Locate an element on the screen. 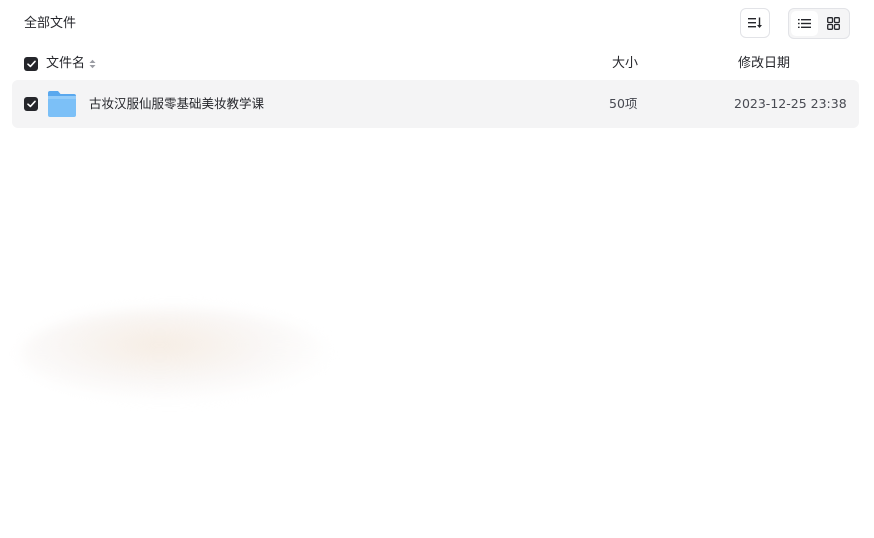 This screenshot has height=538, width=874. file-size: 50项 is located at coordinates (623, 103).